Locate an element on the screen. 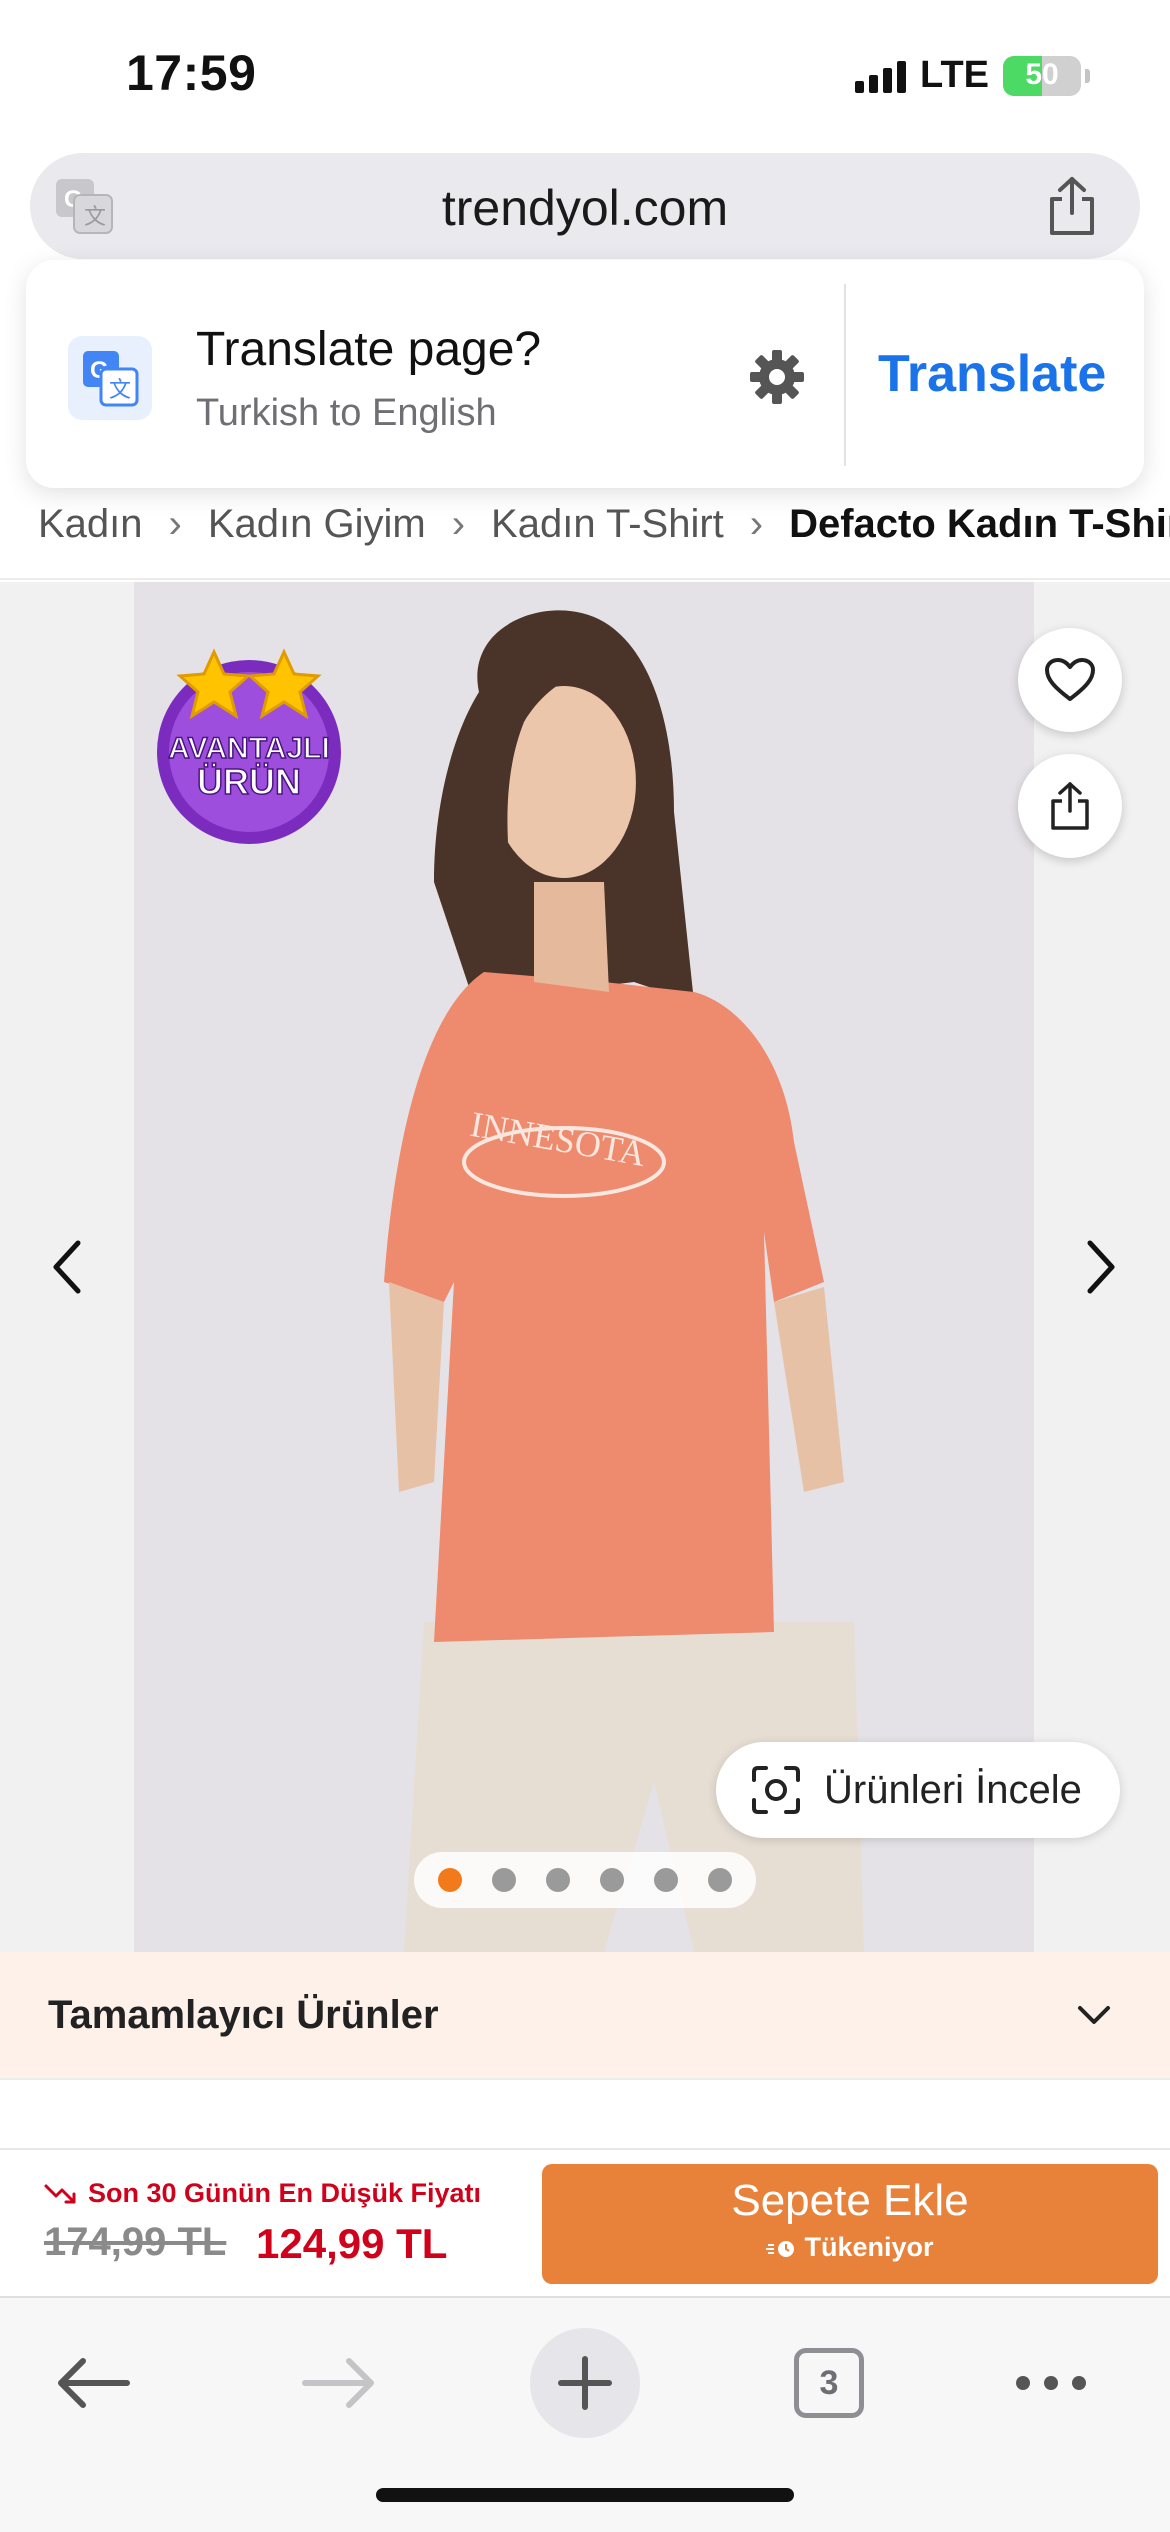 The image size is (1170, 2532). arrow-left-icon is located at coordinates (94, 2383).